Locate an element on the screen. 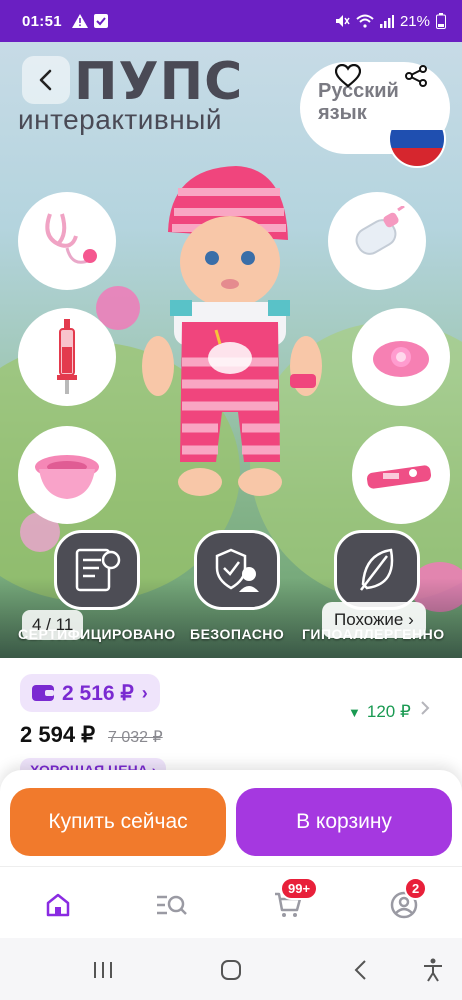  syringe-icon is located at coordinates (67, 356).